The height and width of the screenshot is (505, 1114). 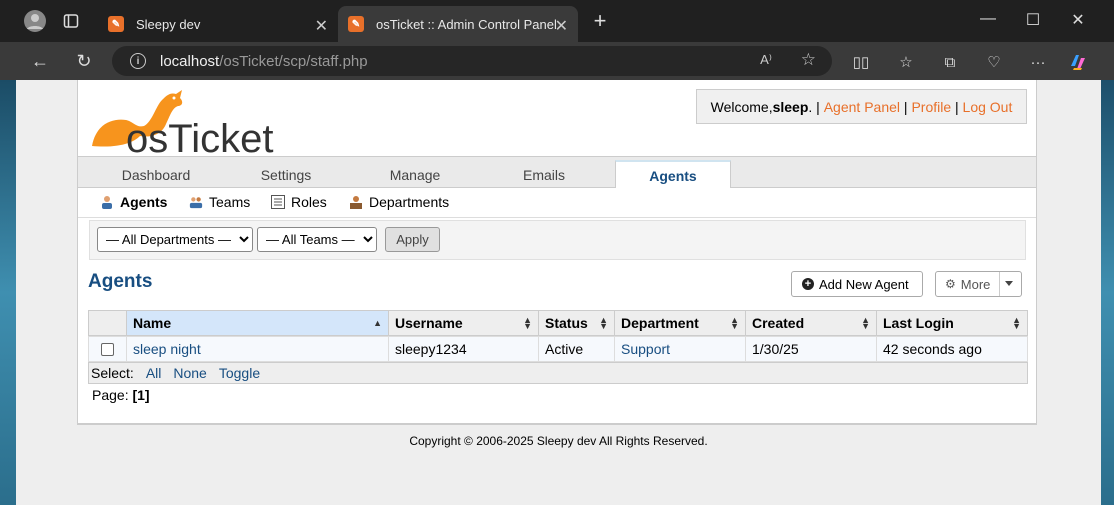 I want to click on tab-title: Sleepy dev, so click(x=168, y=24).